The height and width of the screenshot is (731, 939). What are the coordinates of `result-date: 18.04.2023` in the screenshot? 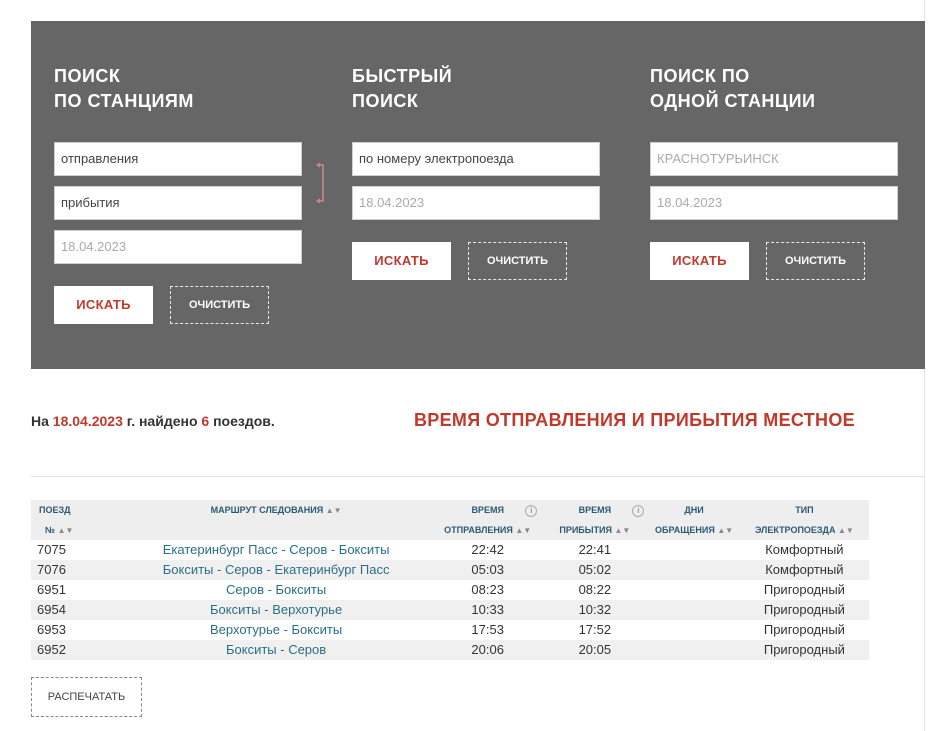 It's located at (87, 421).